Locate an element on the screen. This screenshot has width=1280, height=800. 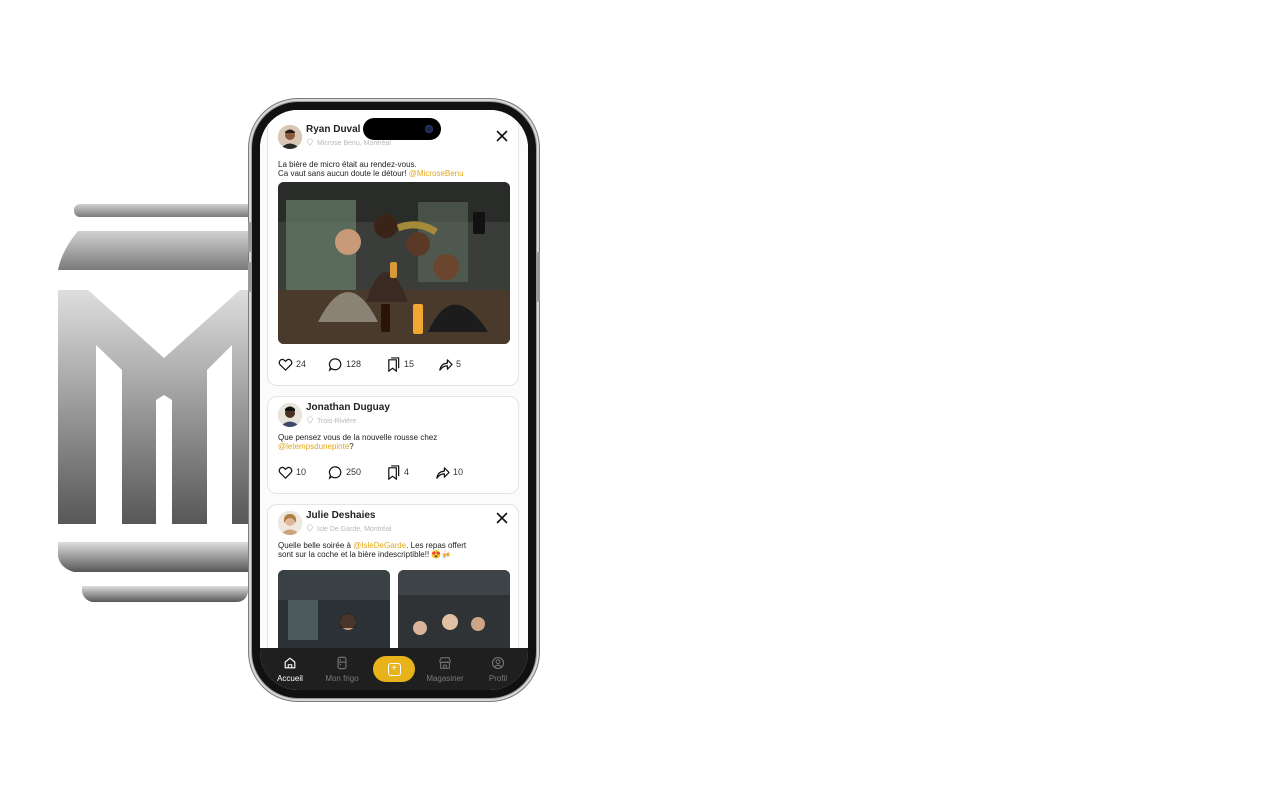
profile-icon is located at coordinates (498, 663).